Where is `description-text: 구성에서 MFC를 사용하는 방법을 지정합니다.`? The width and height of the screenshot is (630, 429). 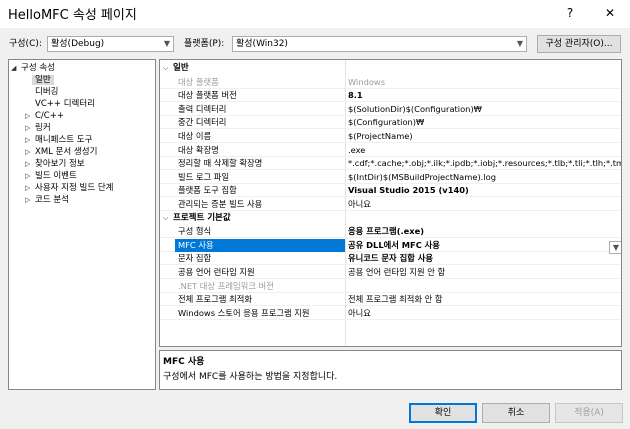 description-text: 구성에서 MFC를 사용하는 방법을 지정합니다. is located at coordinates (250, 377).